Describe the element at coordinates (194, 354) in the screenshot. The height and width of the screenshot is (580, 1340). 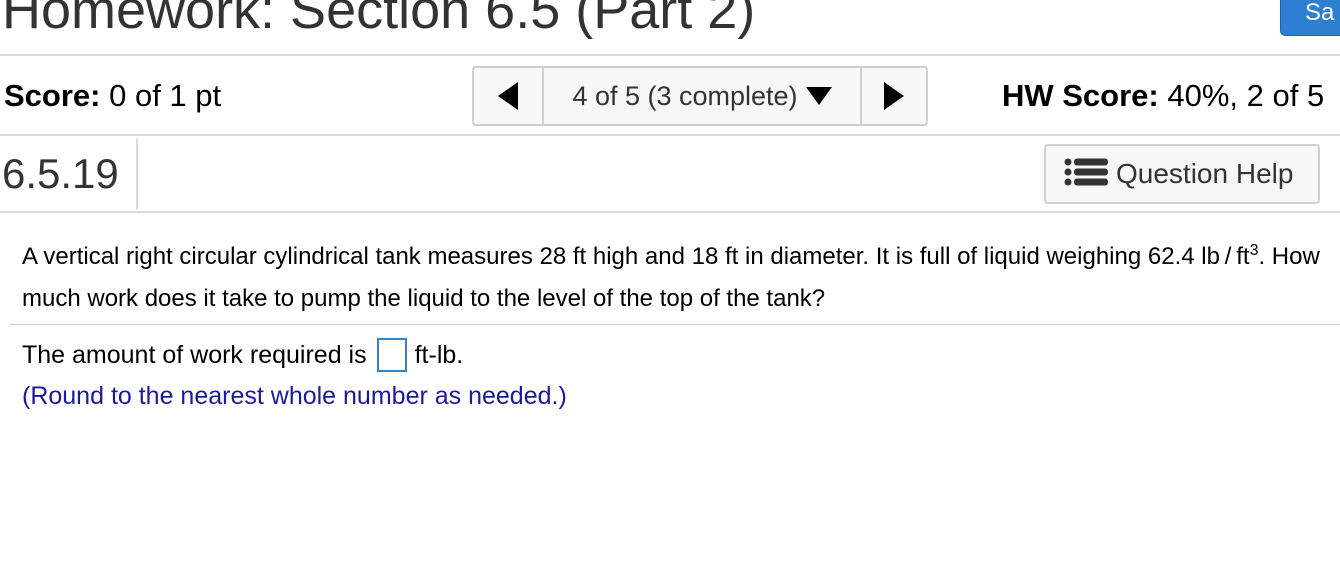
I see `answer-prefix: The amount of work required is` at that location.